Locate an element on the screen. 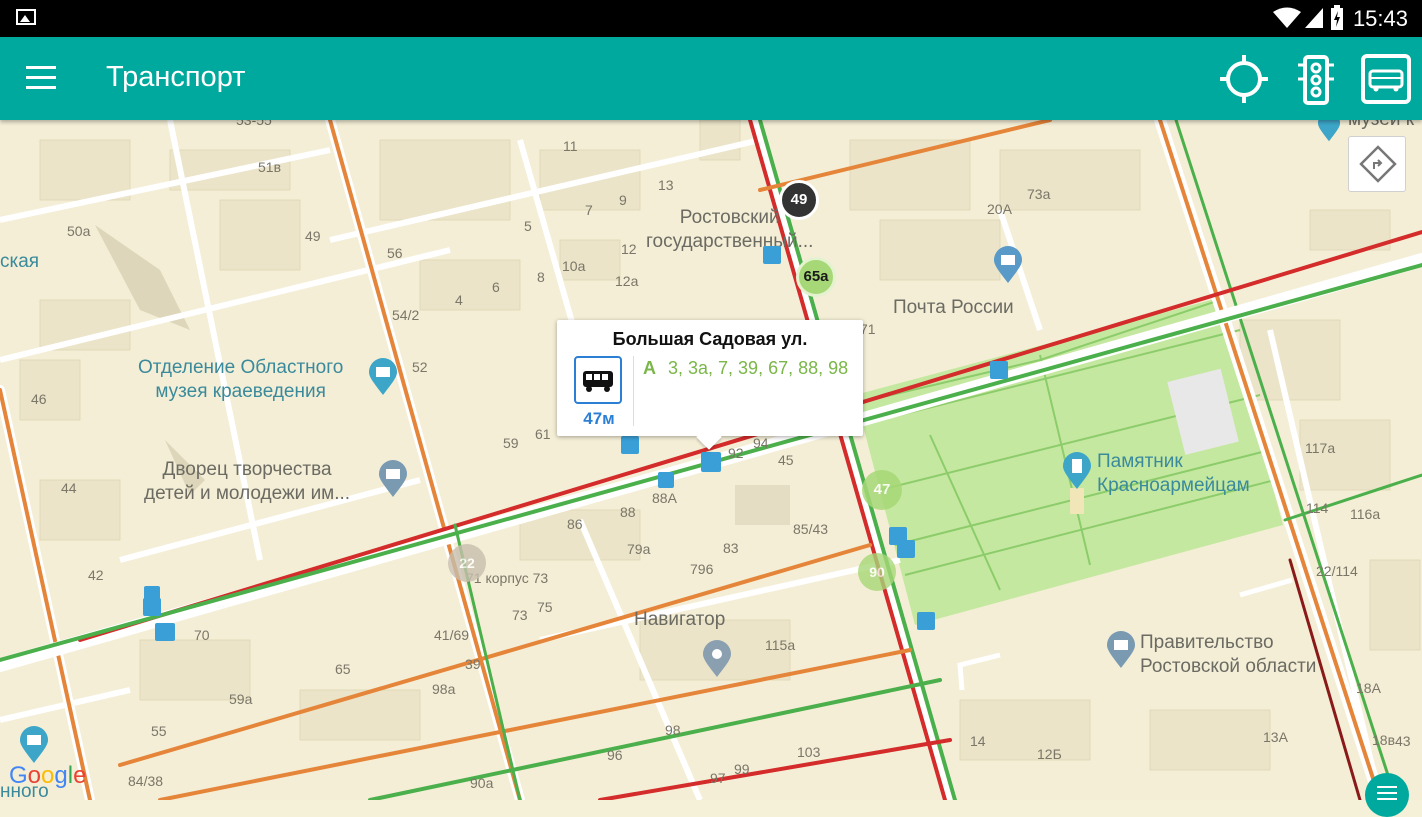  directions-icon is located at coordinates (1378, 164).